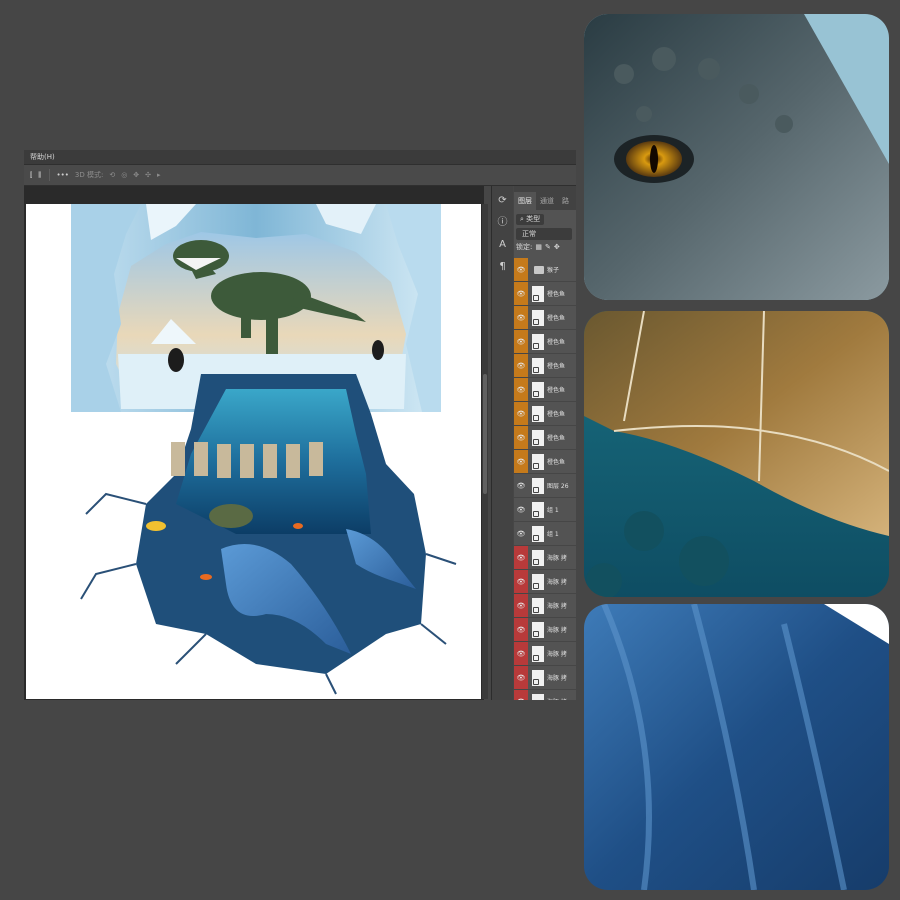 This screenshot has width=900, height=900. What do you see at coordinates (124, 175) in the screenshot?
I see `3d-roll-icon: ◎` at bounding box center [124, 175].